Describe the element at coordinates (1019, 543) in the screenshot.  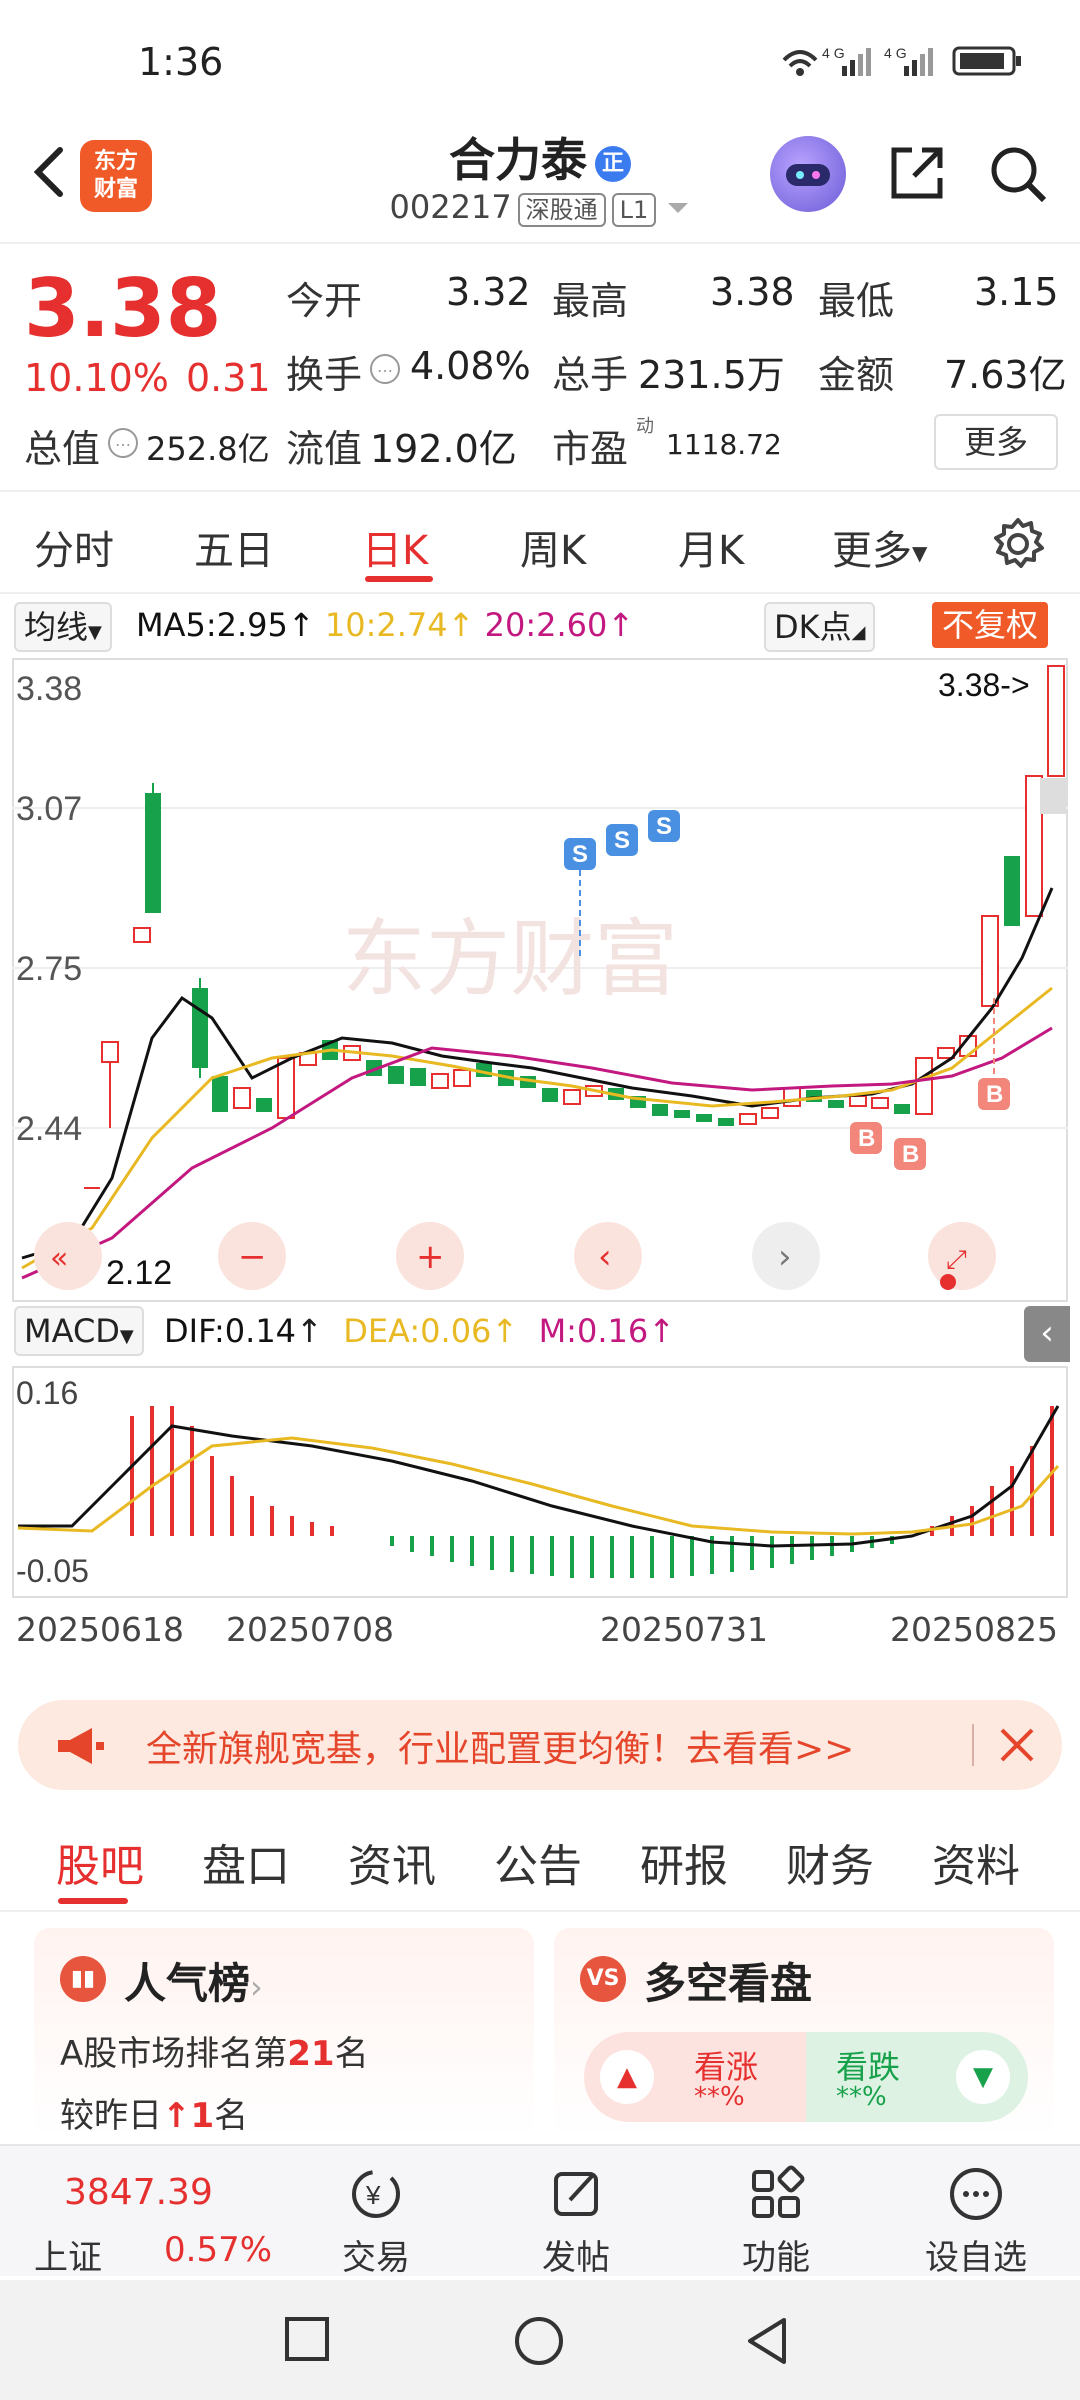
I see `gear-icon` at that location.